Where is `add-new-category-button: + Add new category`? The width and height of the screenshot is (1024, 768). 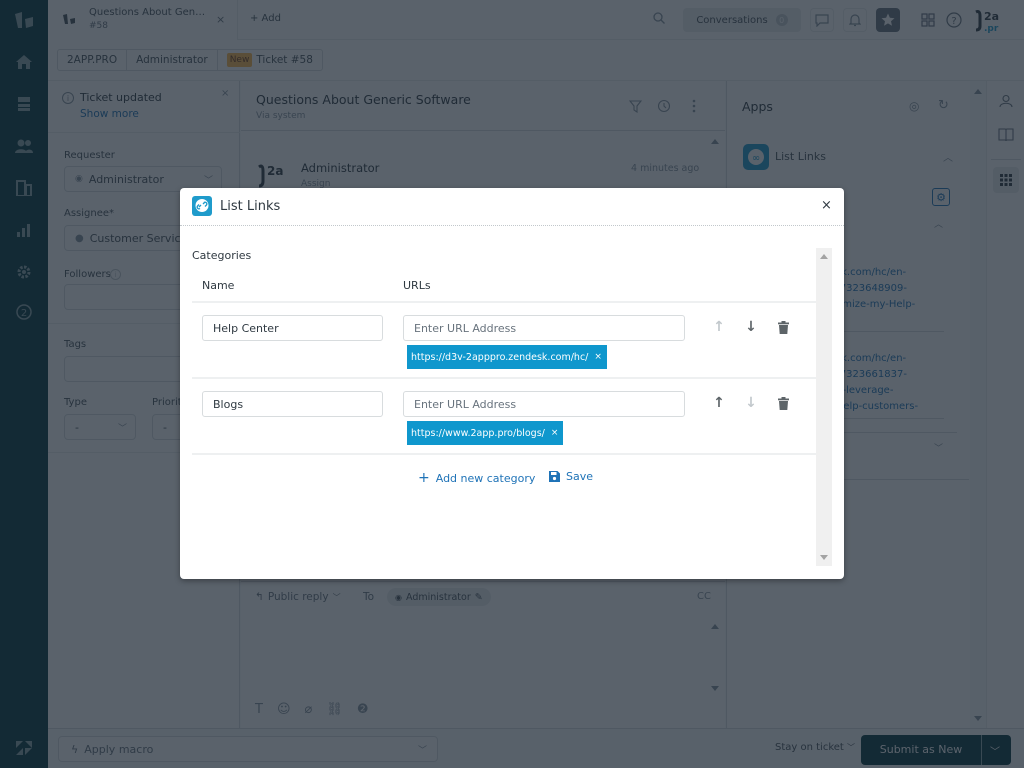
add-new-category-button: + Add new category is located at coordinates (476, 478).